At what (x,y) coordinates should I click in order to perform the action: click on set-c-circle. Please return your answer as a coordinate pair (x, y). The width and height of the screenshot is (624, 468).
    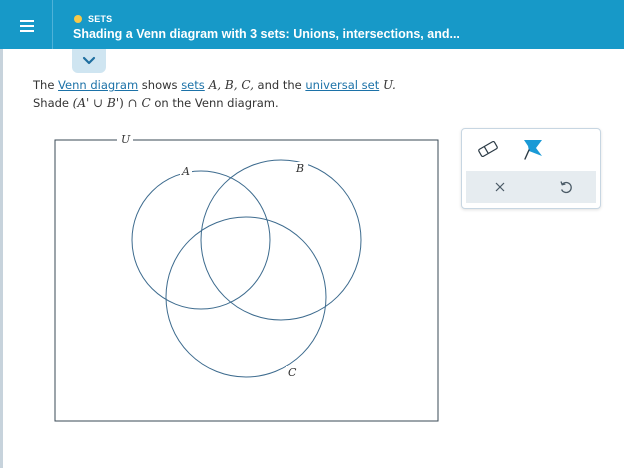
    Looking at the image, I should click on (246, 297).